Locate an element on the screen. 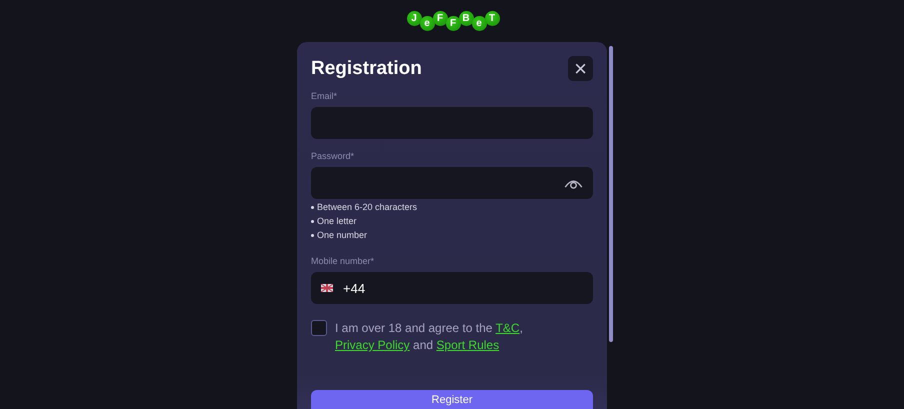 This screenshot has width=904, height=409. dialog-title: Registration is located at coordinates (366, 69).